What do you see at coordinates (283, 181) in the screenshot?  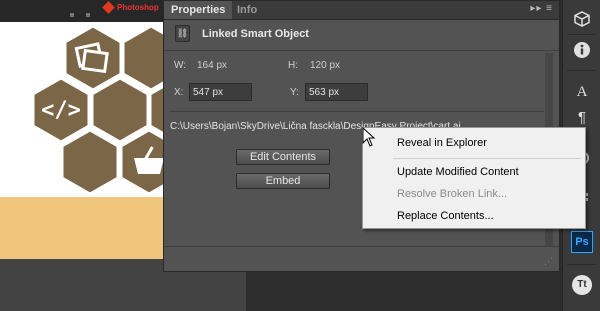 I see `embed-button: Embed` at bounding box center [283, 181].